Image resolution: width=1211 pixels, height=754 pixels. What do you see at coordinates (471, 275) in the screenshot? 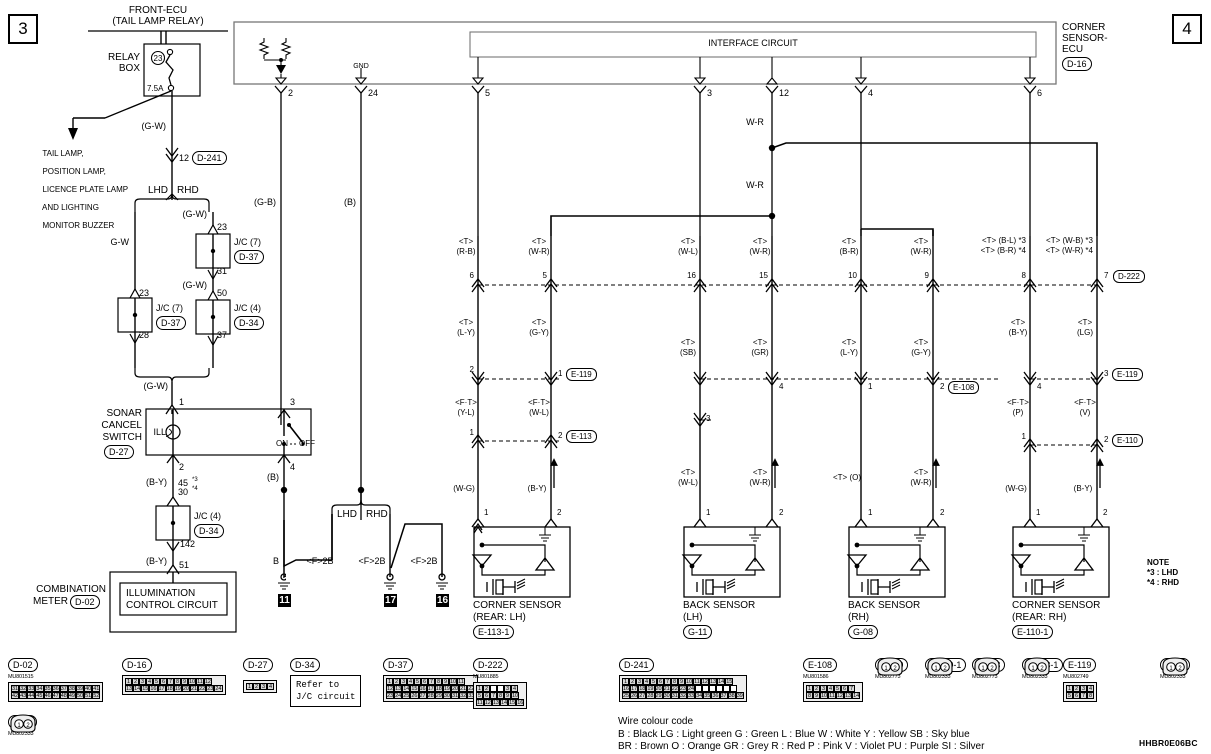
I see `pin-num-c0-a: 6` at bounding box center [471, 275].